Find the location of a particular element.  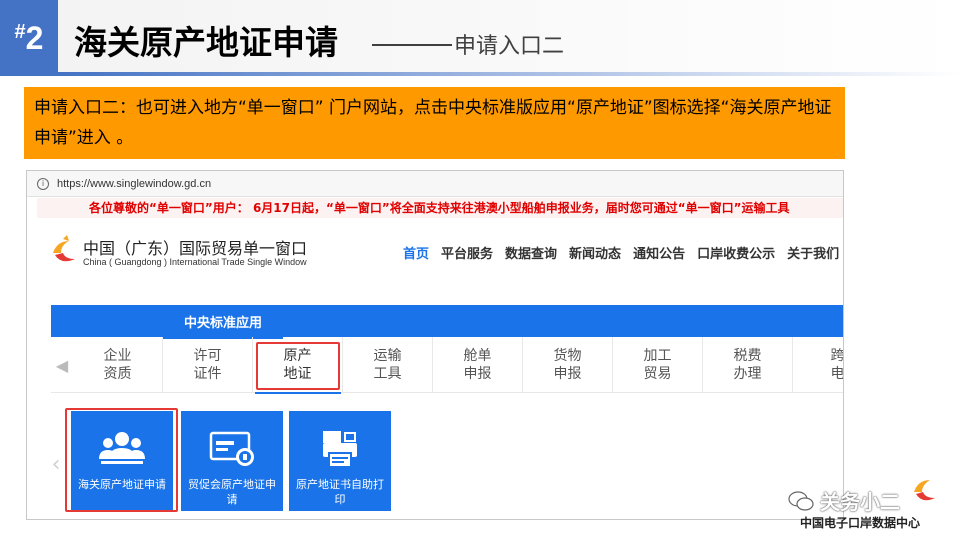

watermark-title: 关务小二 is located at coordinates (844, 500).